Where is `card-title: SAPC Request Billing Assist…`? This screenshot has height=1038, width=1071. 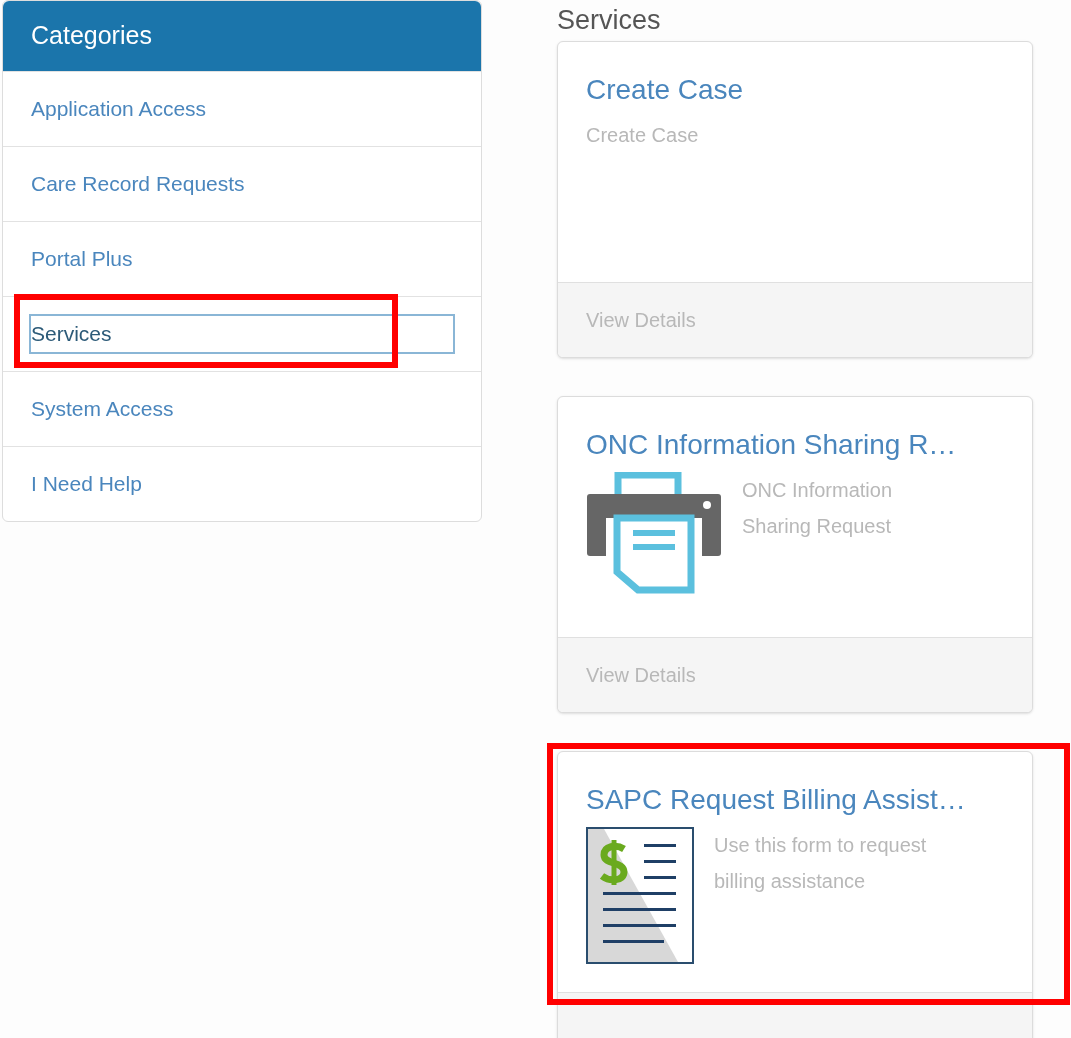
card-title: SAPC Request Billing Assist… is located at coordinates (795, 799).